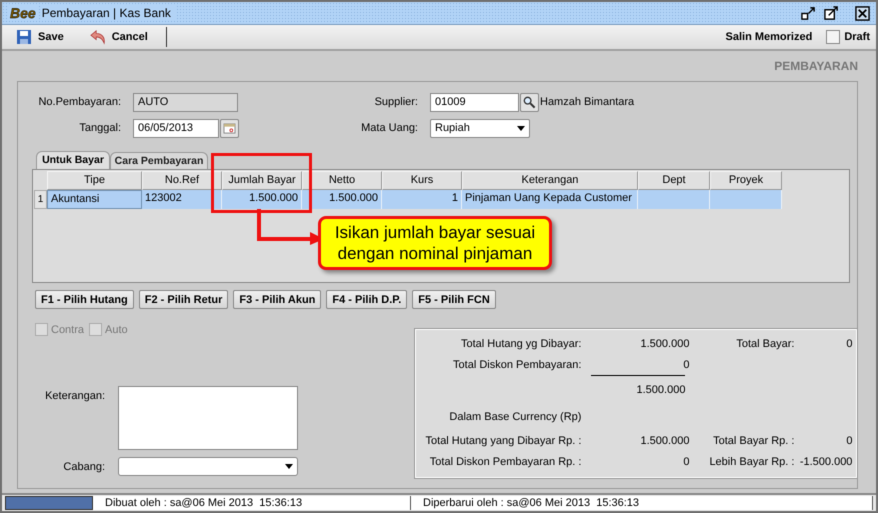 Image resolution: width=878 pixels, height=513 pixels. Describe the element at coordinates (23, 13) in the screenshot. I see `app-logo: Bee` at that location.